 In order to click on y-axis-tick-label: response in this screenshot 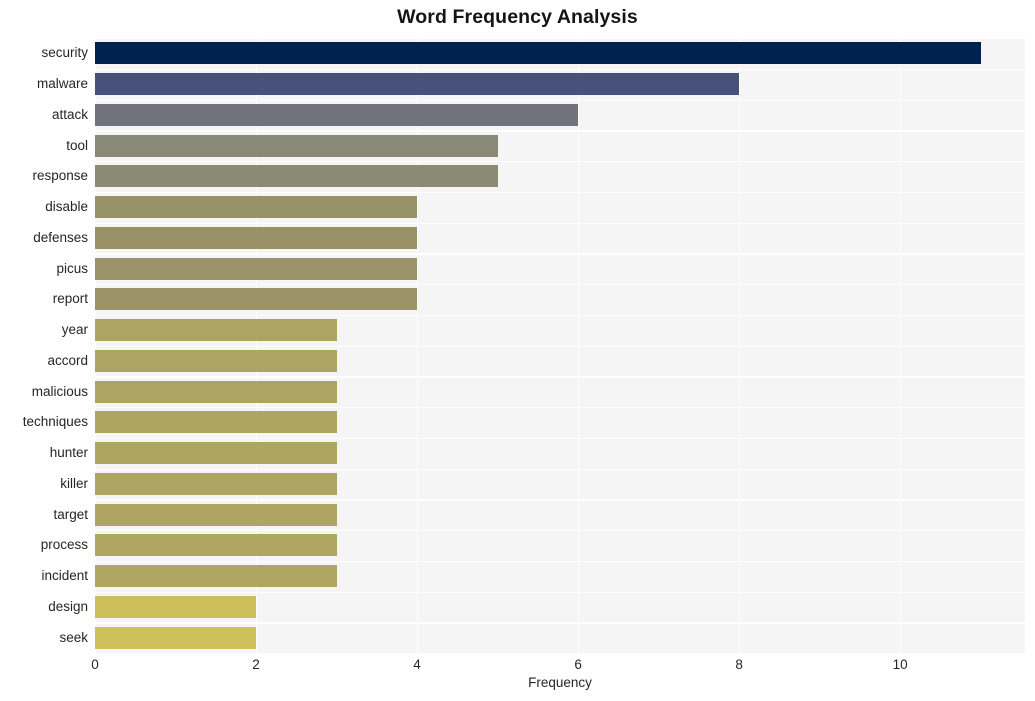, I will do `click(60, 176)`.